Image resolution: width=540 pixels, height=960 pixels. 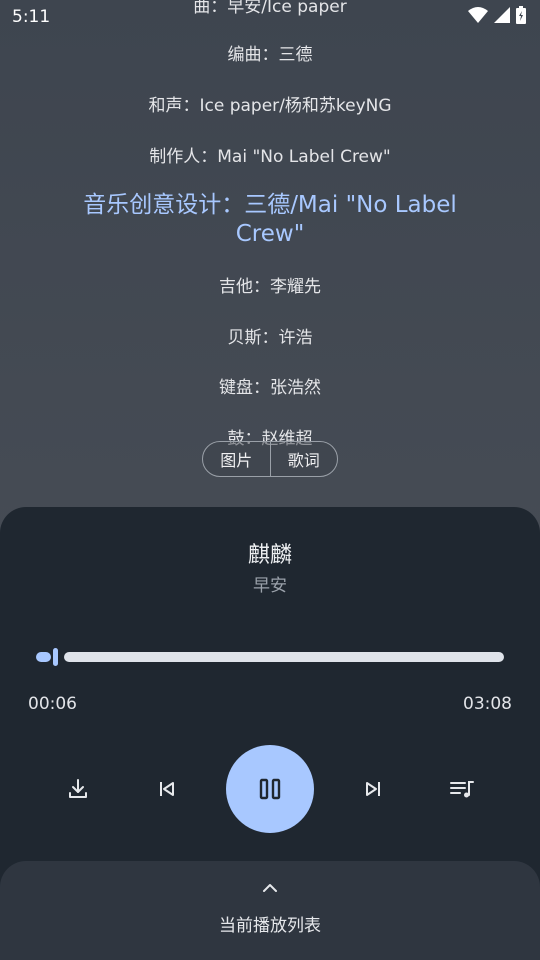 I want to click on signal-icon, so click(x=502, y=15).